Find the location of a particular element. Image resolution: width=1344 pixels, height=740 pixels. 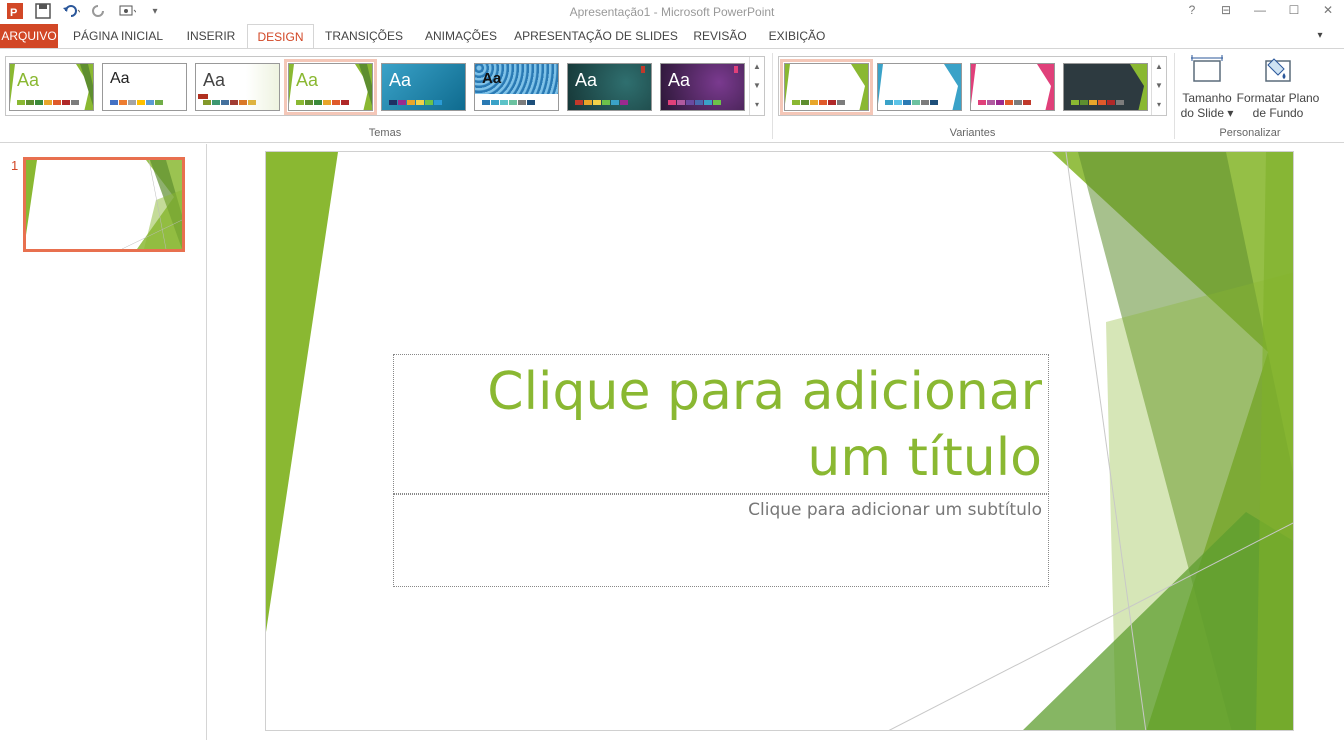

format-background-label: de Fundo is located at coordinates (1278, 113).